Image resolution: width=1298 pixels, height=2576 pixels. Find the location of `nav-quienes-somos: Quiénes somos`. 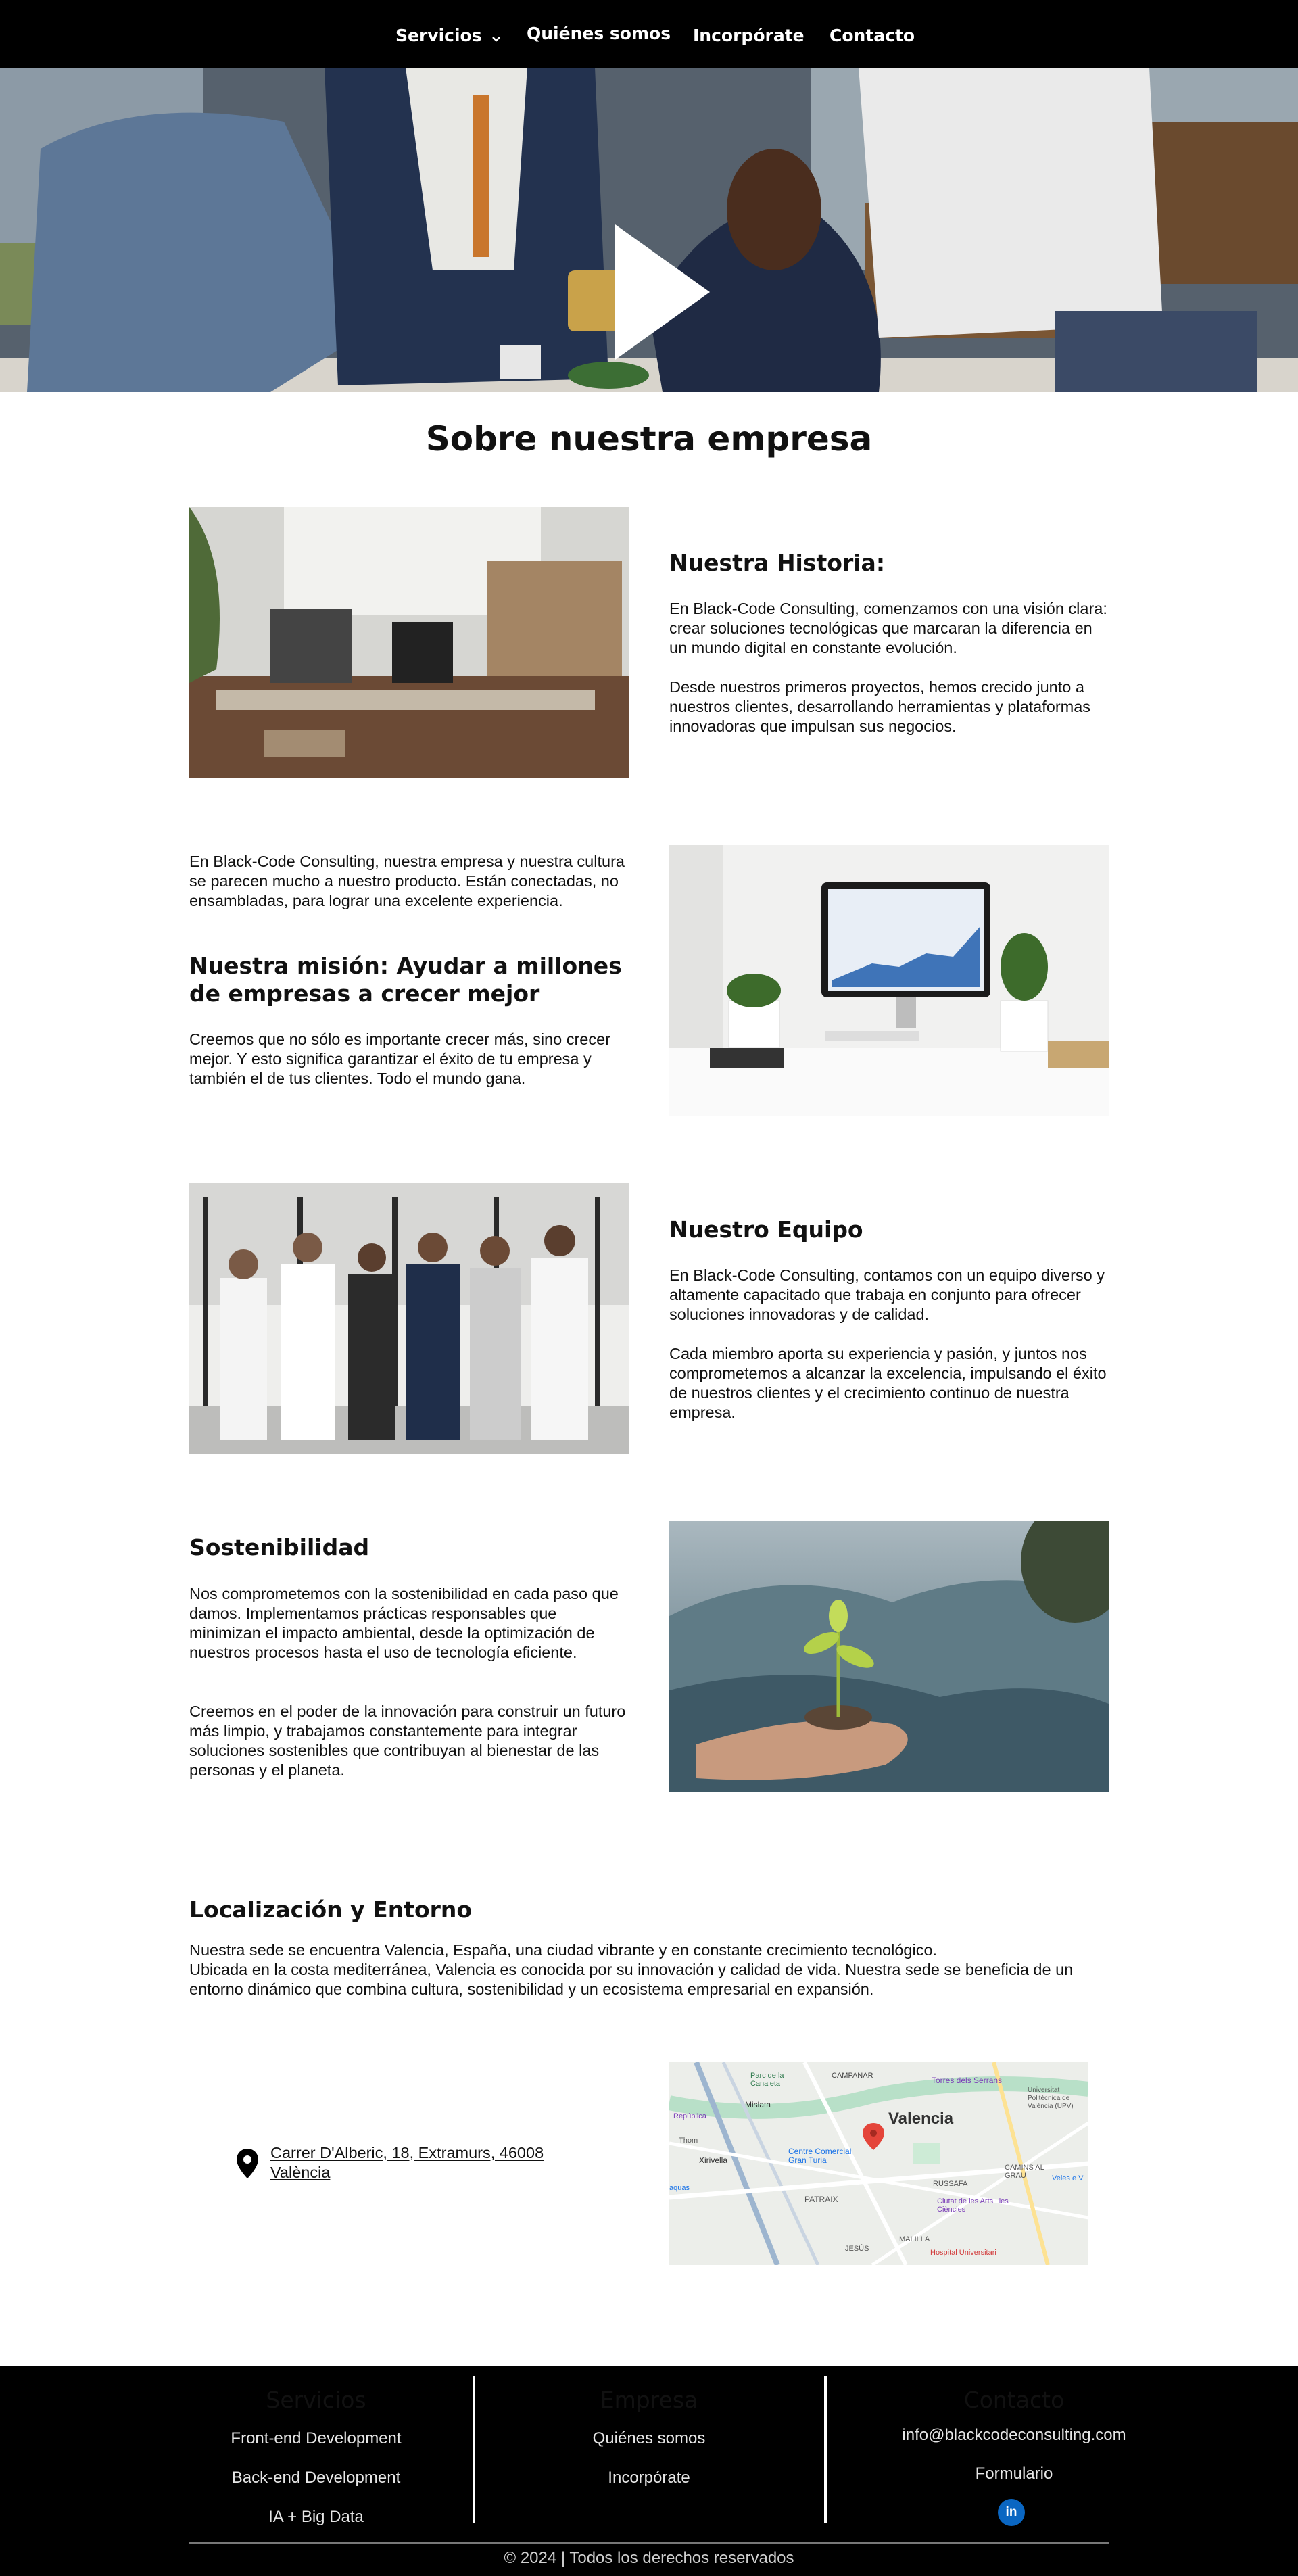

nav-quienes-somos: Quiénes somos is located at coordinates (599, 33).